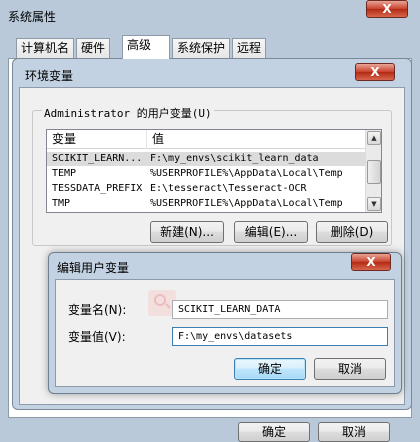 This screenshot has width=420, height=442. Describe the element at coordinates (49, 76) in the screenshot. I see `env-vars-title: 环境变量` at that location.